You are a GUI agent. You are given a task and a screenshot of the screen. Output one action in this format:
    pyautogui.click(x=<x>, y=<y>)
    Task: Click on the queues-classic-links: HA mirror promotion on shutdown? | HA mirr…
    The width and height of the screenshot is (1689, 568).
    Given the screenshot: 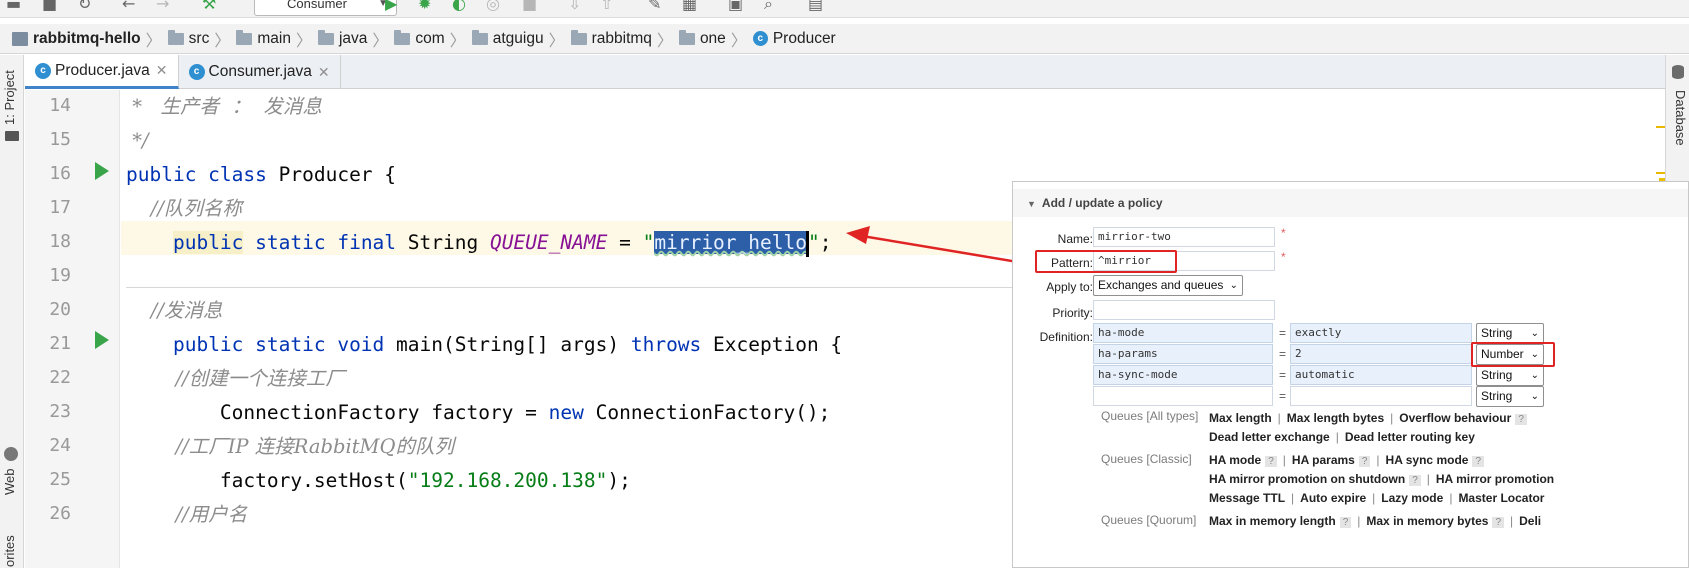 What is the action you would take?
    pyautogui.click(x=1381, y=479)
    